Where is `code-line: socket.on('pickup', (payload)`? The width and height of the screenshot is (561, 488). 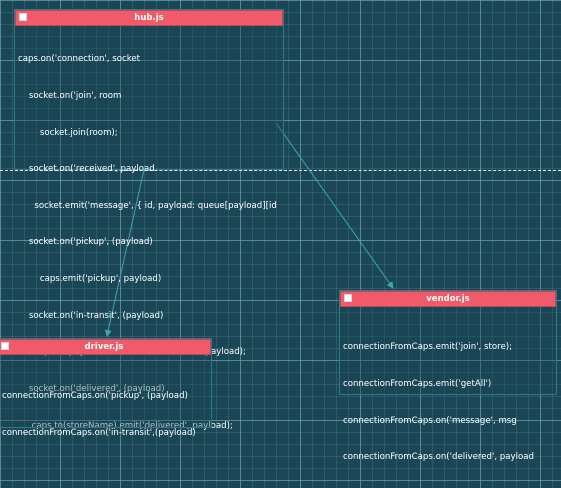 code-line: socket.on('pickup', (payload) is located at coordinates (85, 242).